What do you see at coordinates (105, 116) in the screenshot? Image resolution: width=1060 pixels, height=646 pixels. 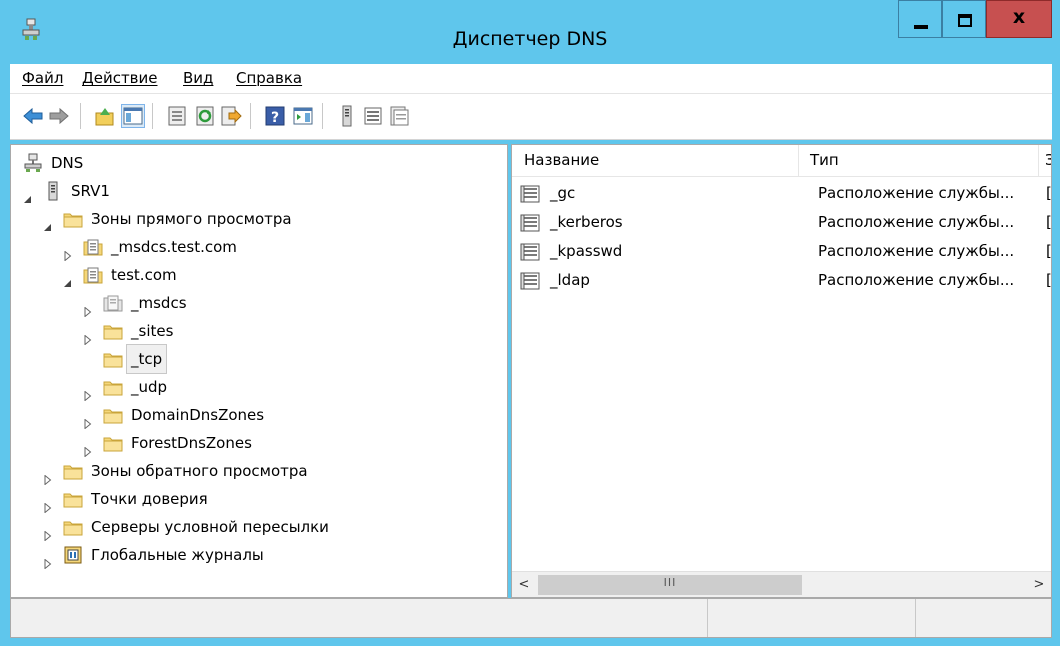 I see `up-folder-icon` at bounding box center [105, 116].